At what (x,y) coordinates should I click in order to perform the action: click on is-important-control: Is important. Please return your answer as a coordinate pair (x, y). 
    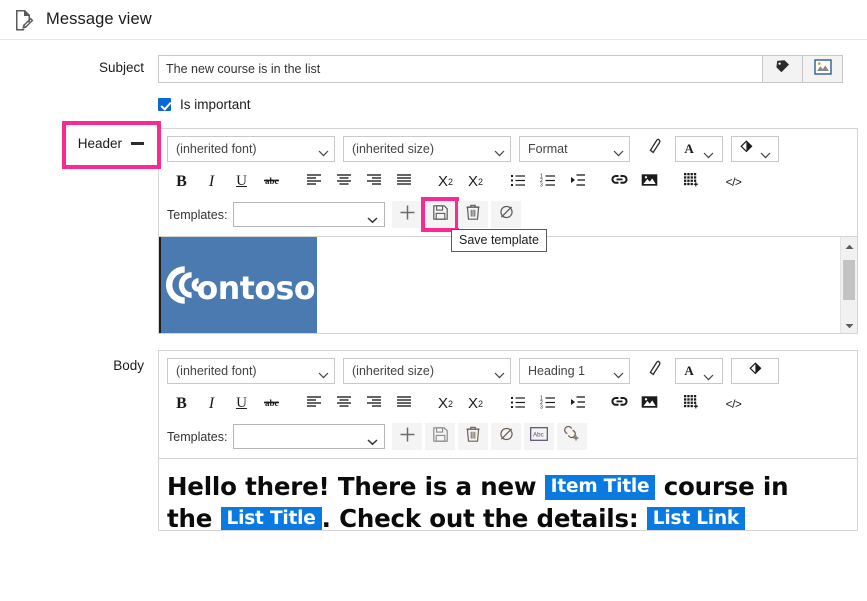
    Looking at the image, I should click on (204, 104).